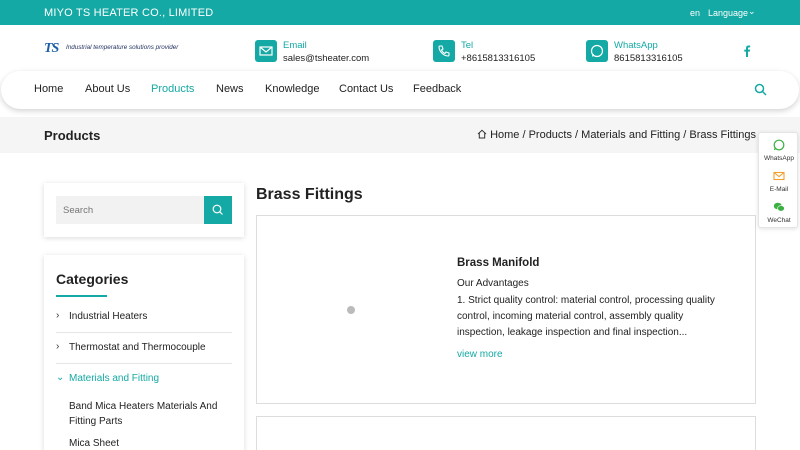  I want to click on search-button, so click(218, 210).